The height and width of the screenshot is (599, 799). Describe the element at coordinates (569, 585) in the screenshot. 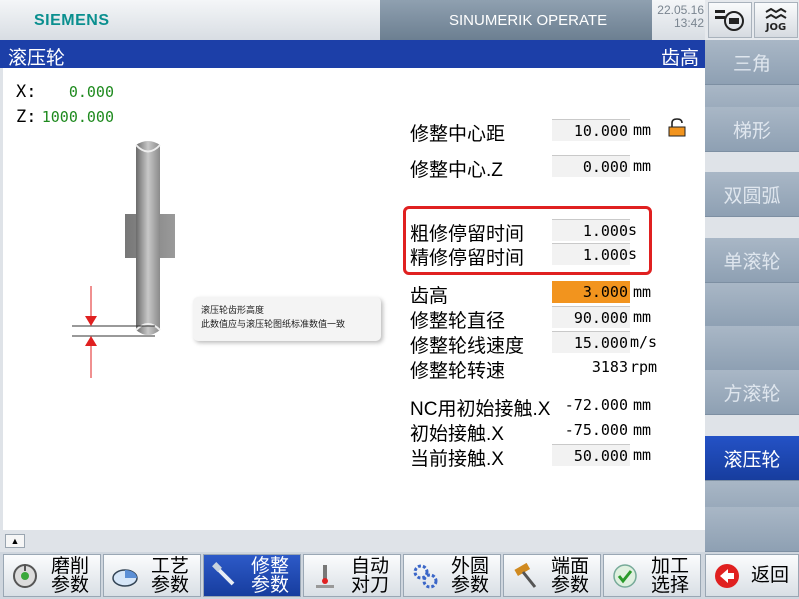

I see `softkey-face-l2: 参数` at that location.